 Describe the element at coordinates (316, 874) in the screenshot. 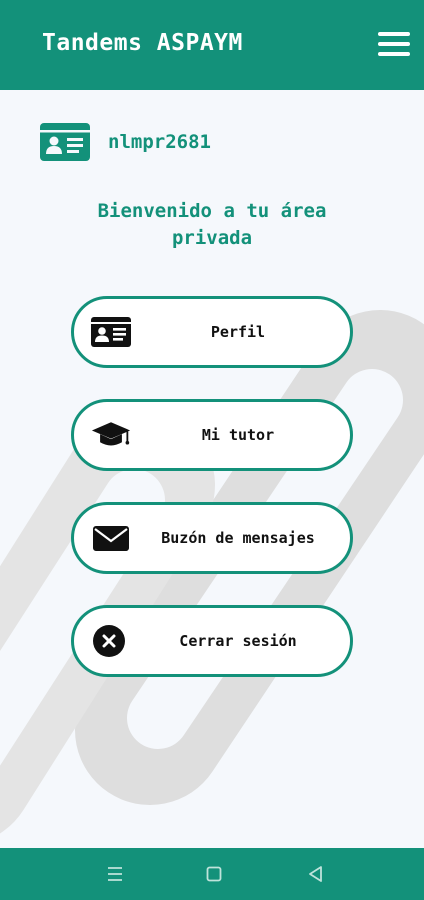

I see `back-icon` at that location.